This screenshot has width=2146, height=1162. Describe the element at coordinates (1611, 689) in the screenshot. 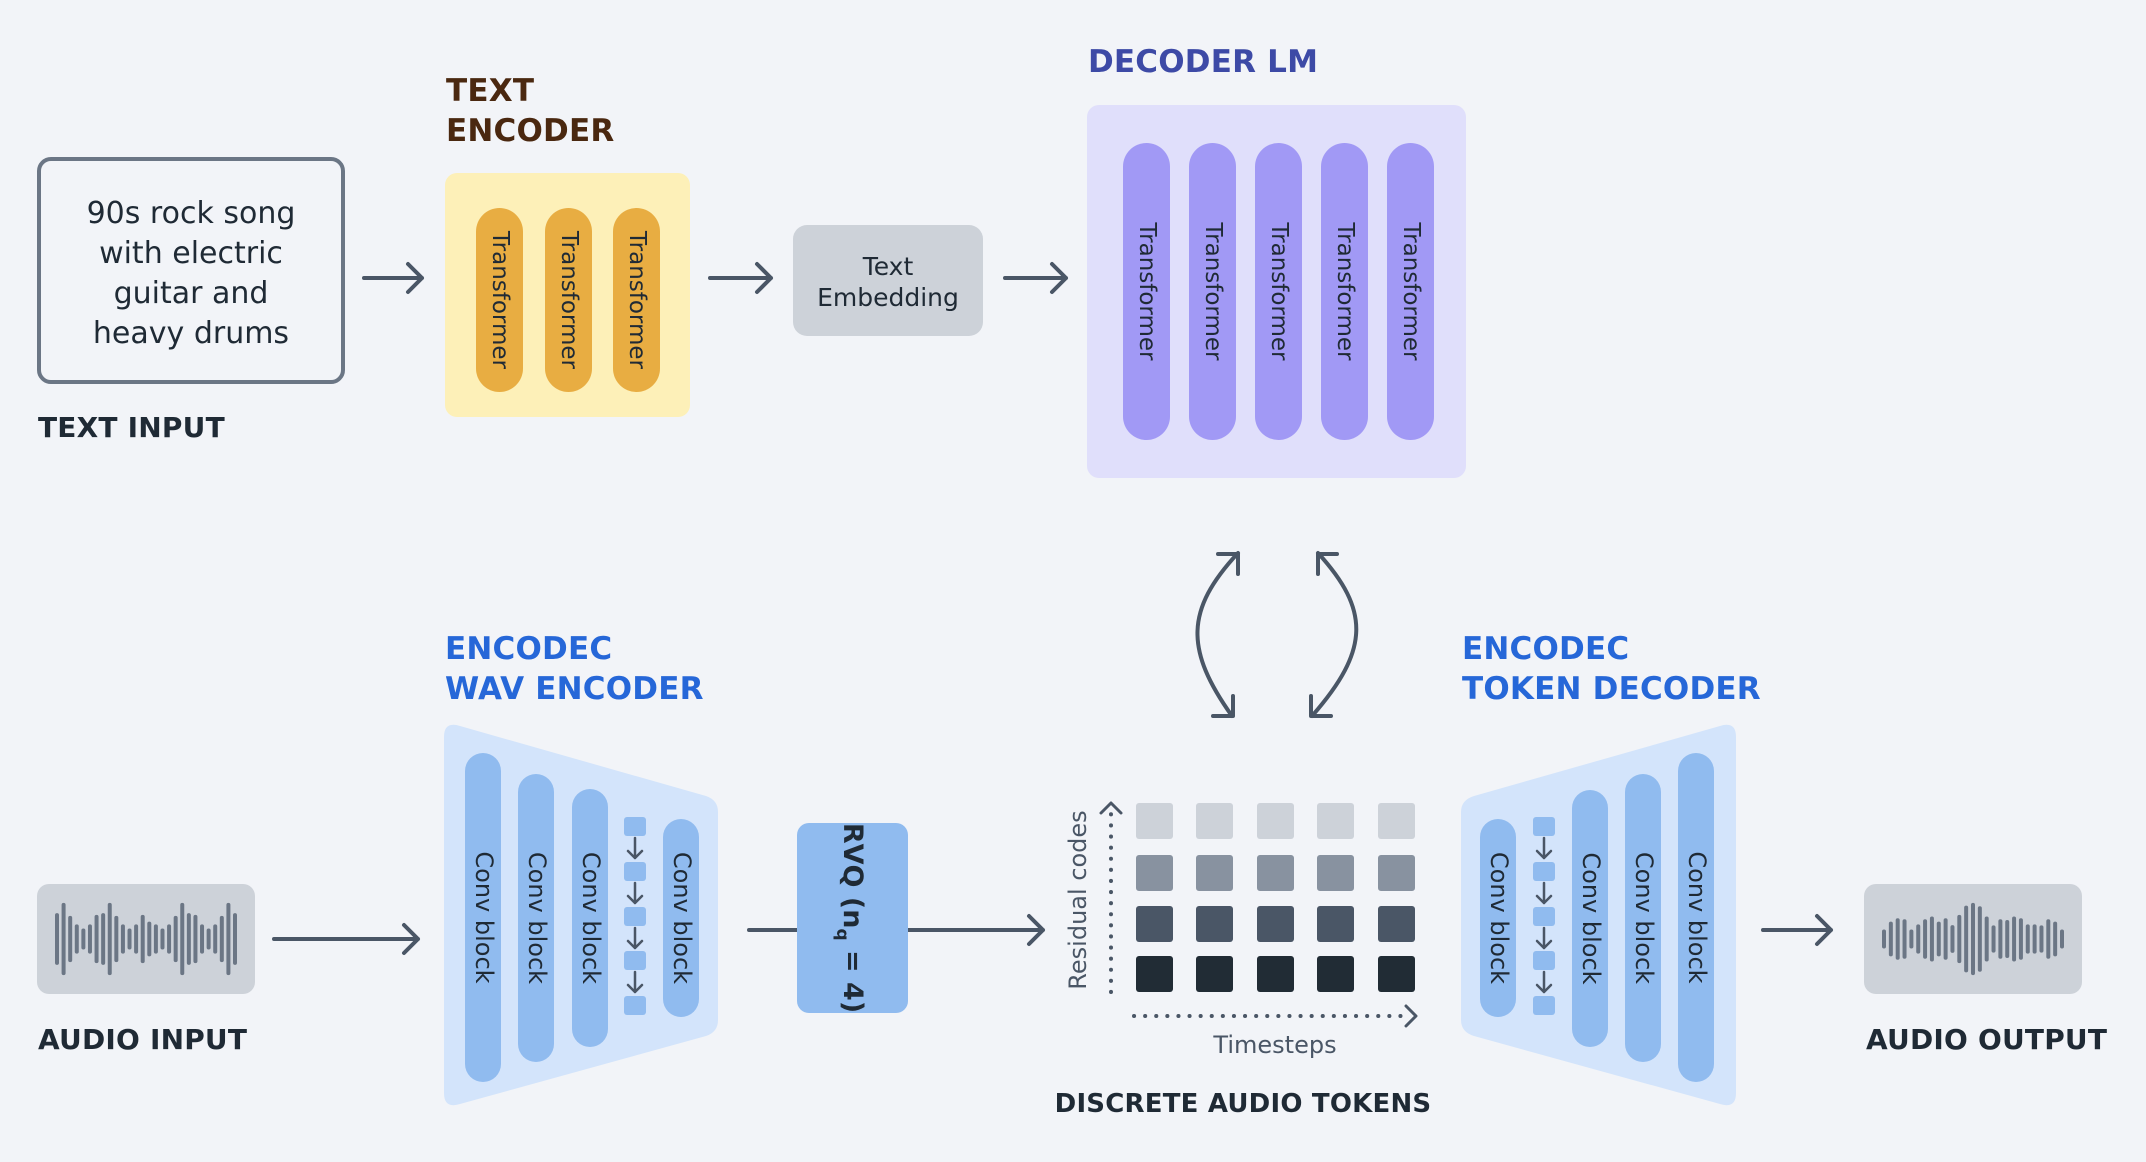

I see `token-decoder-title: TOKEN DECODER` at that location.